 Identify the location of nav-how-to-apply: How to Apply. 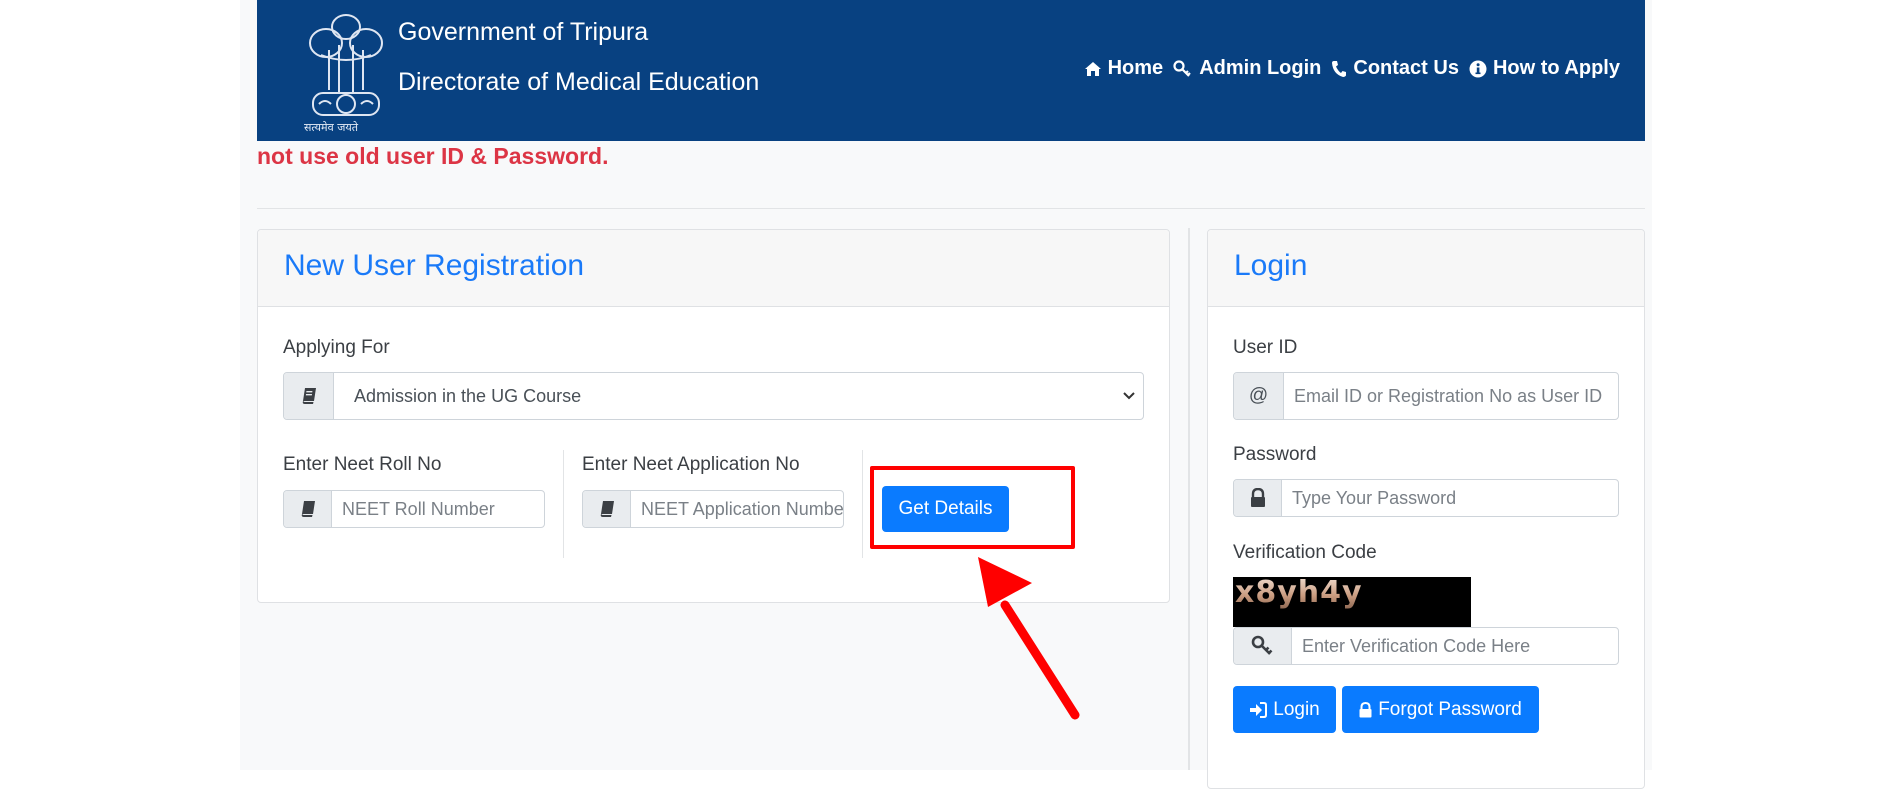
(1544, 68).